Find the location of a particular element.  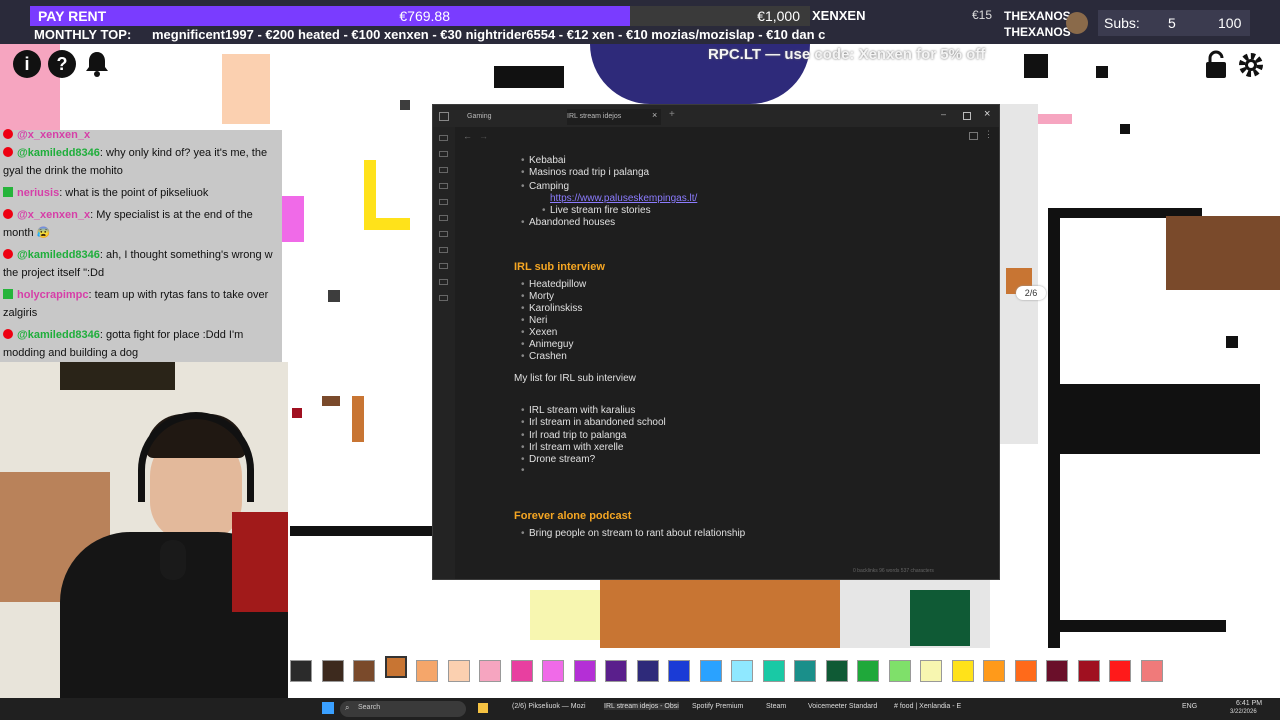

chat-username: @x_xenxen_x is located at coordinates (54, 215).